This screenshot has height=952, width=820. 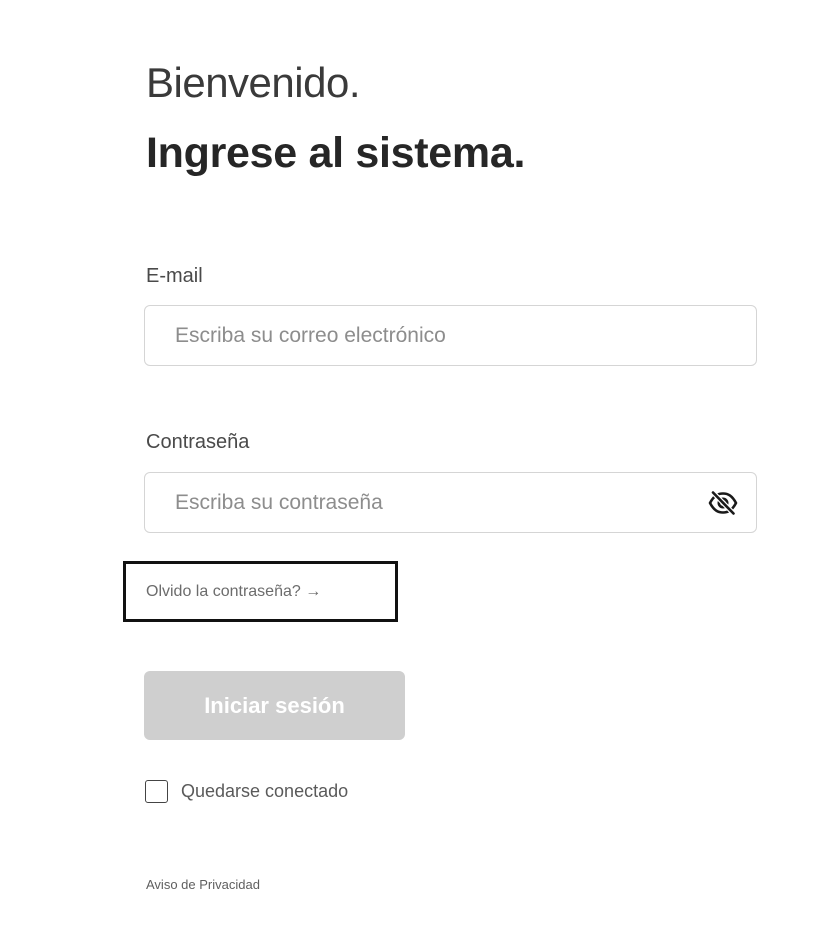 I want to click on remember-me: Quedarse conectado, so click(x=246, y=791).